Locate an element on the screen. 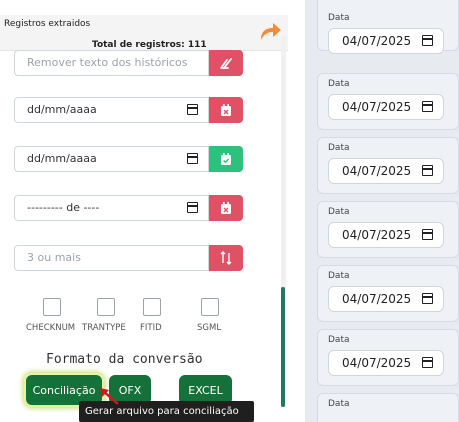 The image size is (459, 422). confirm-date-to-button is located at coordinates (226, 159).